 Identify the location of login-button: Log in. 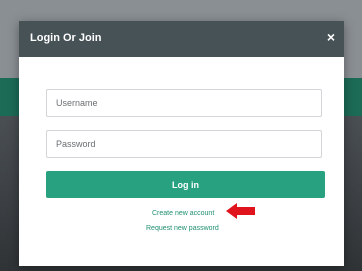
(185, 184).